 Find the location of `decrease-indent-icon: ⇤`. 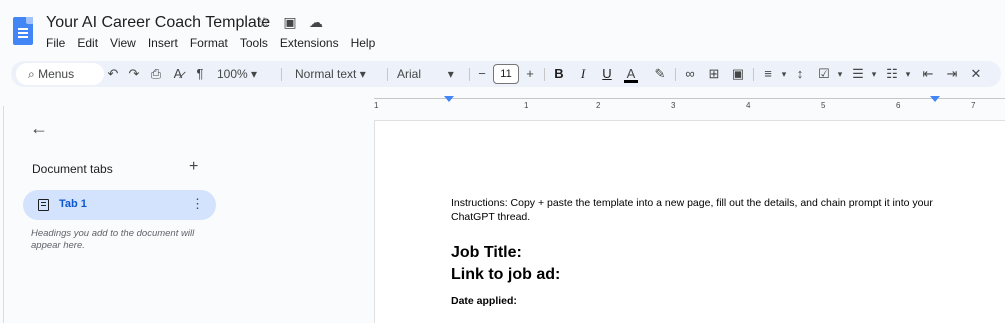

decrease-indent-icon: ⇤ is located at coordinates (928, 74).